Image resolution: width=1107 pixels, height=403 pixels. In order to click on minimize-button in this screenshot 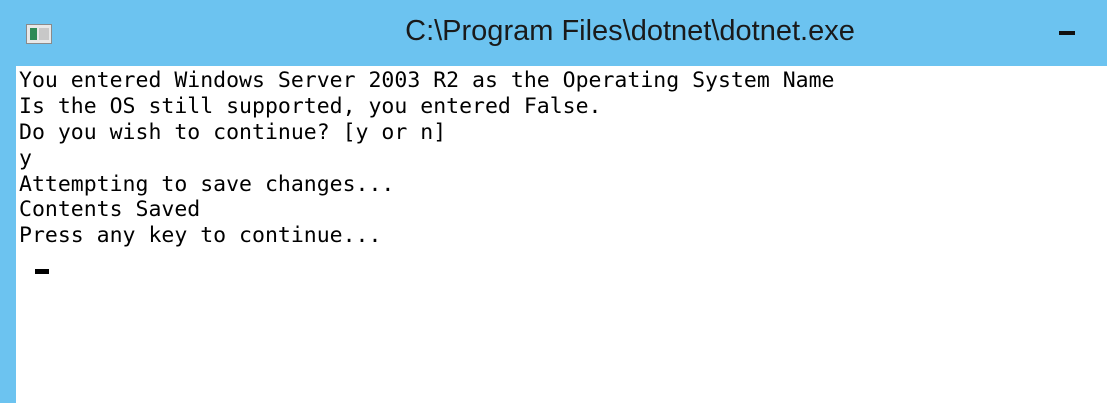, I will do `click(1068, 32)`.